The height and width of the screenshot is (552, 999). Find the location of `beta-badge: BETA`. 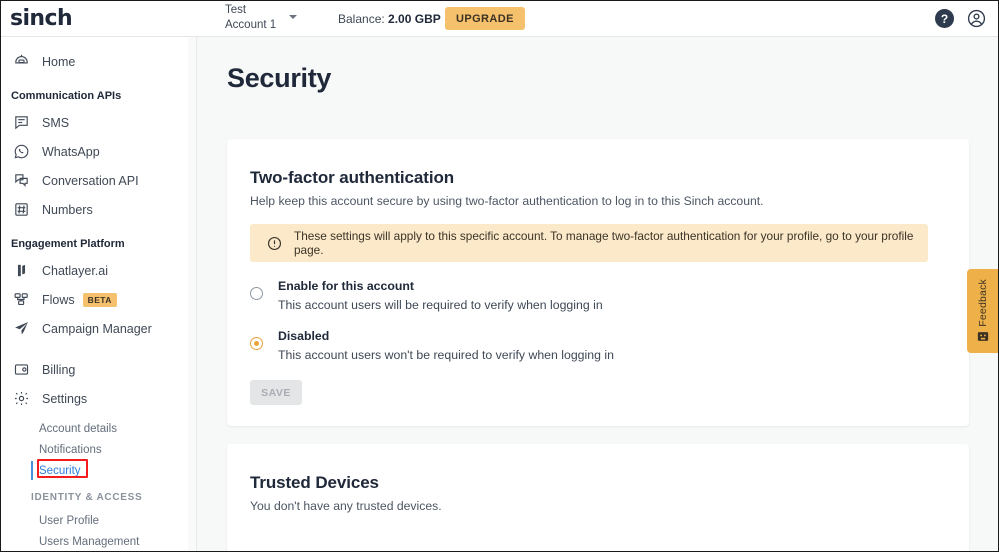

beta-badge: BETA is located at coordinates (99, 299).